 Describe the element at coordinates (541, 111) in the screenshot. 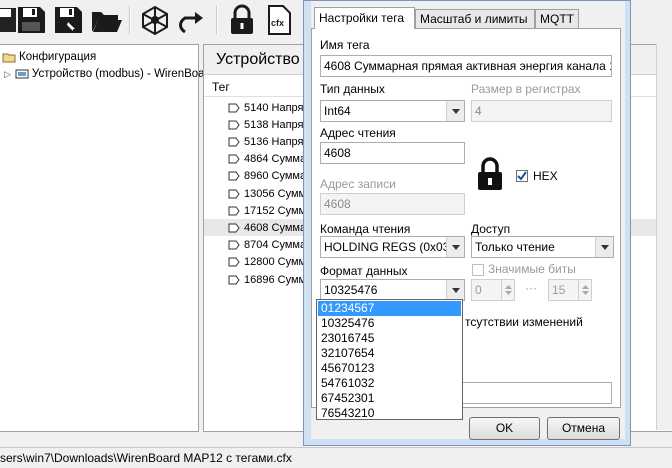

I see `reg-size-field: 4` at that location.